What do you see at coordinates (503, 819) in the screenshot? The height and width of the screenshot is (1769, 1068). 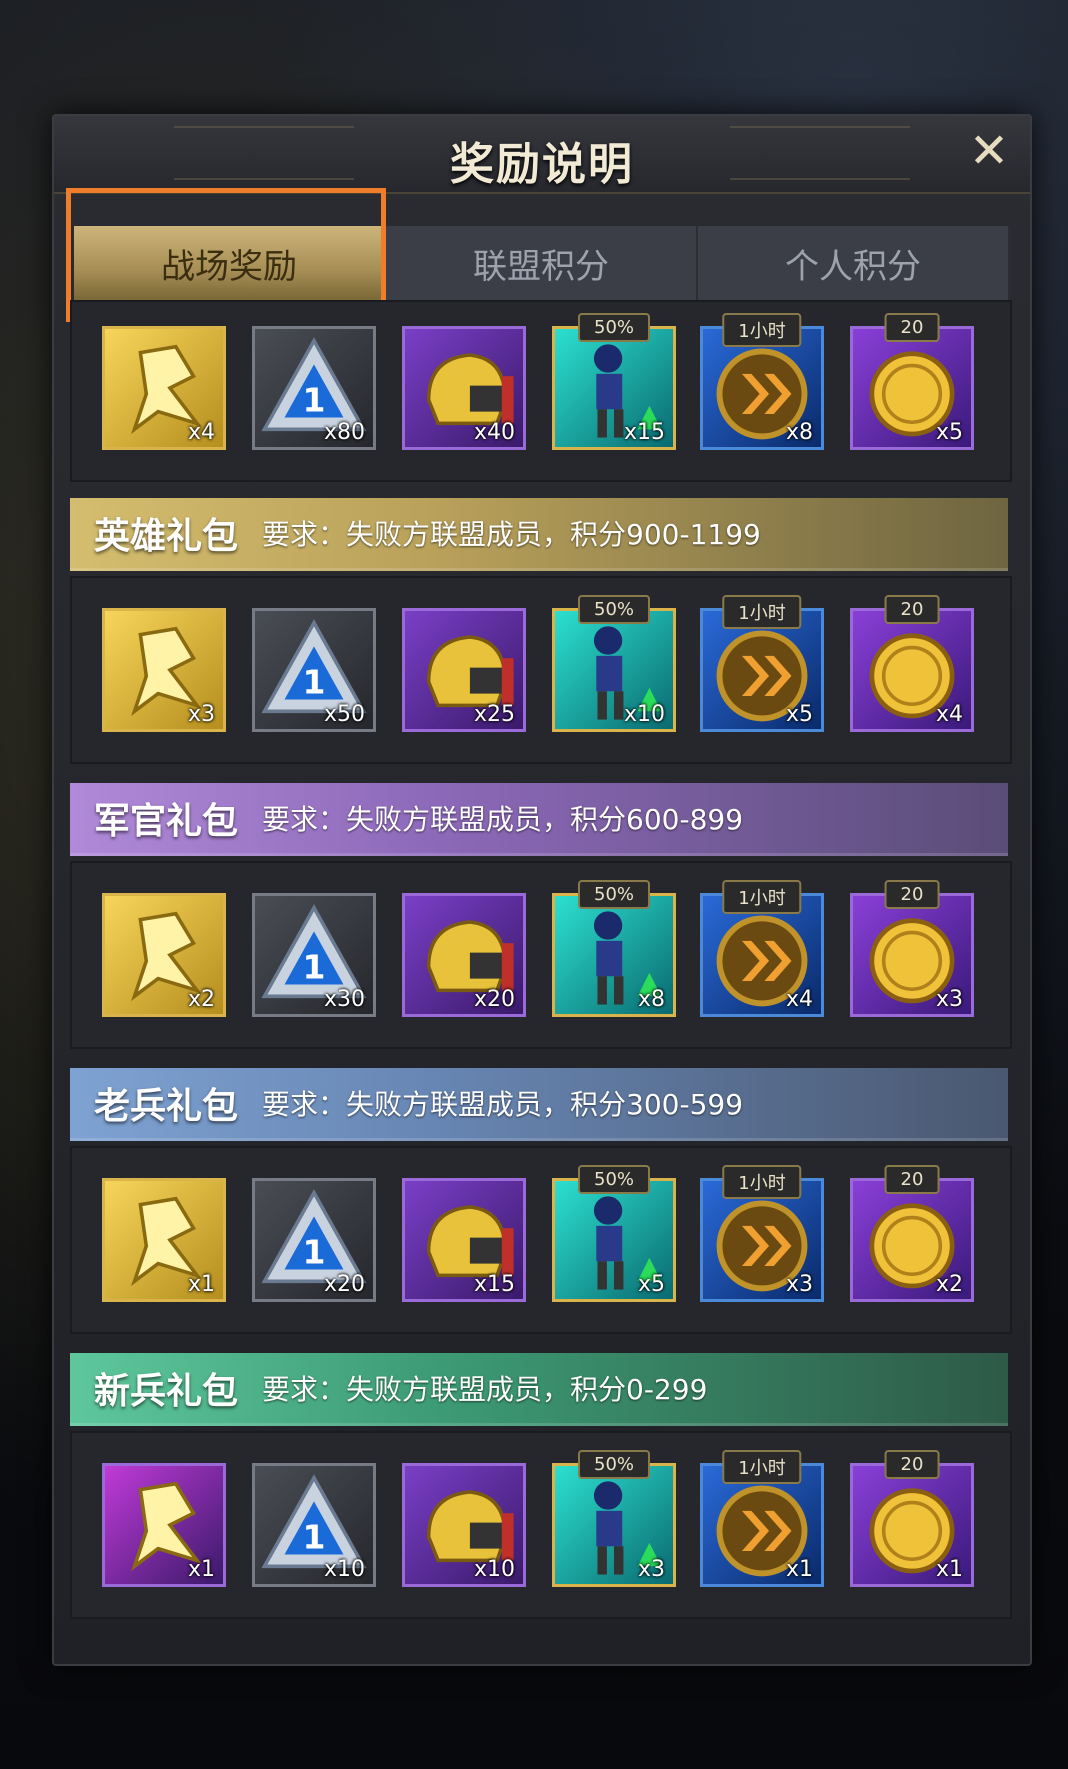 I see `pack-requirement: 要求：失败方联盟成员，积分600-899` at bounding box center [503, 819].